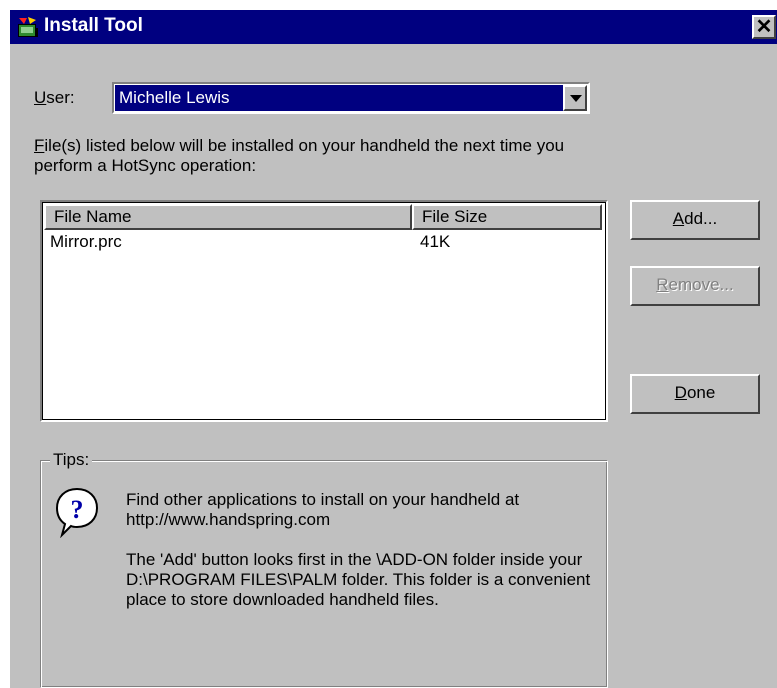 This screenshot has width=777, height=688. Describe the element at coordinates (86, 242) in the screenshot. I see `file-row-name: Mirror.prc` at that location.